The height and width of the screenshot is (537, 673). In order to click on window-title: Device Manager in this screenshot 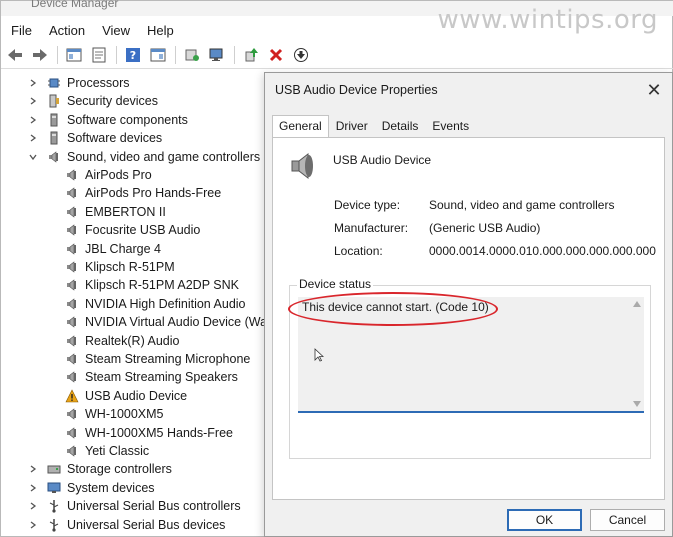, I will do `click(75, 5)`.